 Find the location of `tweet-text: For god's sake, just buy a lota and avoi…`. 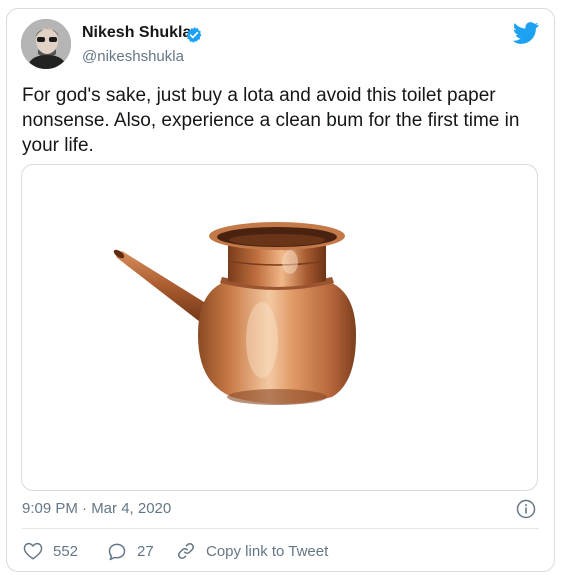

tweet-text: For god's sake, just buy a lota and avoi… is located at coordinates (271, 120).